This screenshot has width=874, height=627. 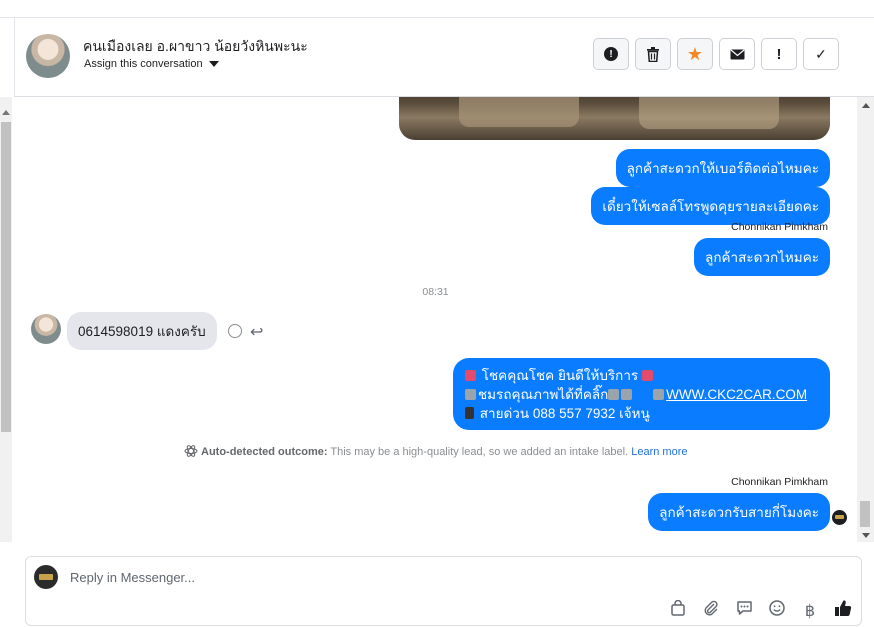 What do you see at coordinates (437, 9) in the screenshot?
I see `top-bar` at bounding box center [437, 9].